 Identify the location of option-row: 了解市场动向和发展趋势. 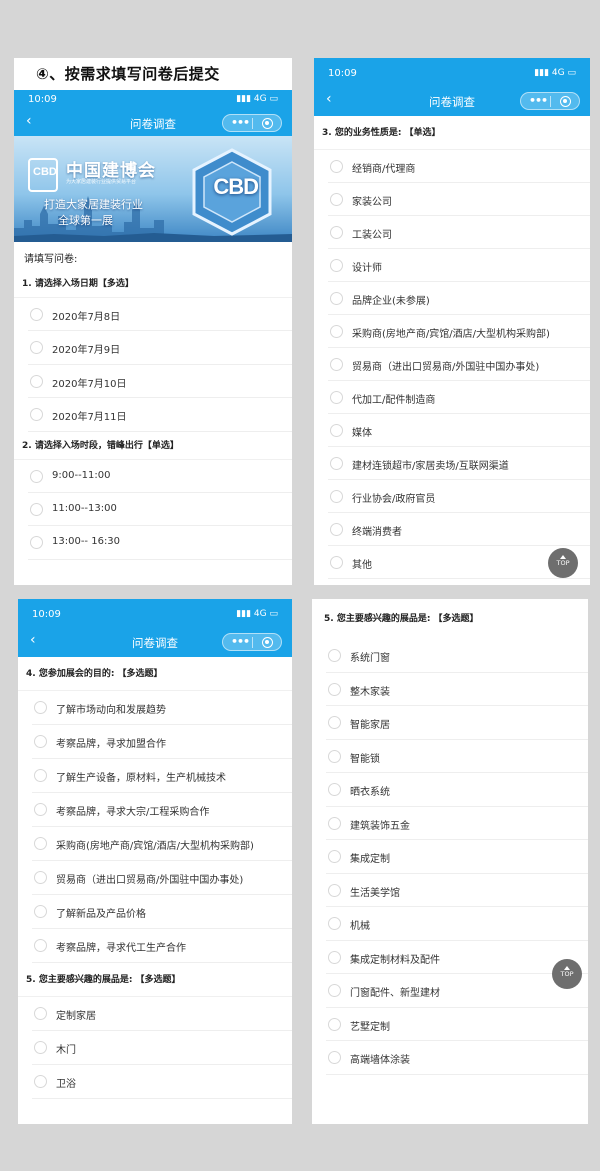
(162, 708).